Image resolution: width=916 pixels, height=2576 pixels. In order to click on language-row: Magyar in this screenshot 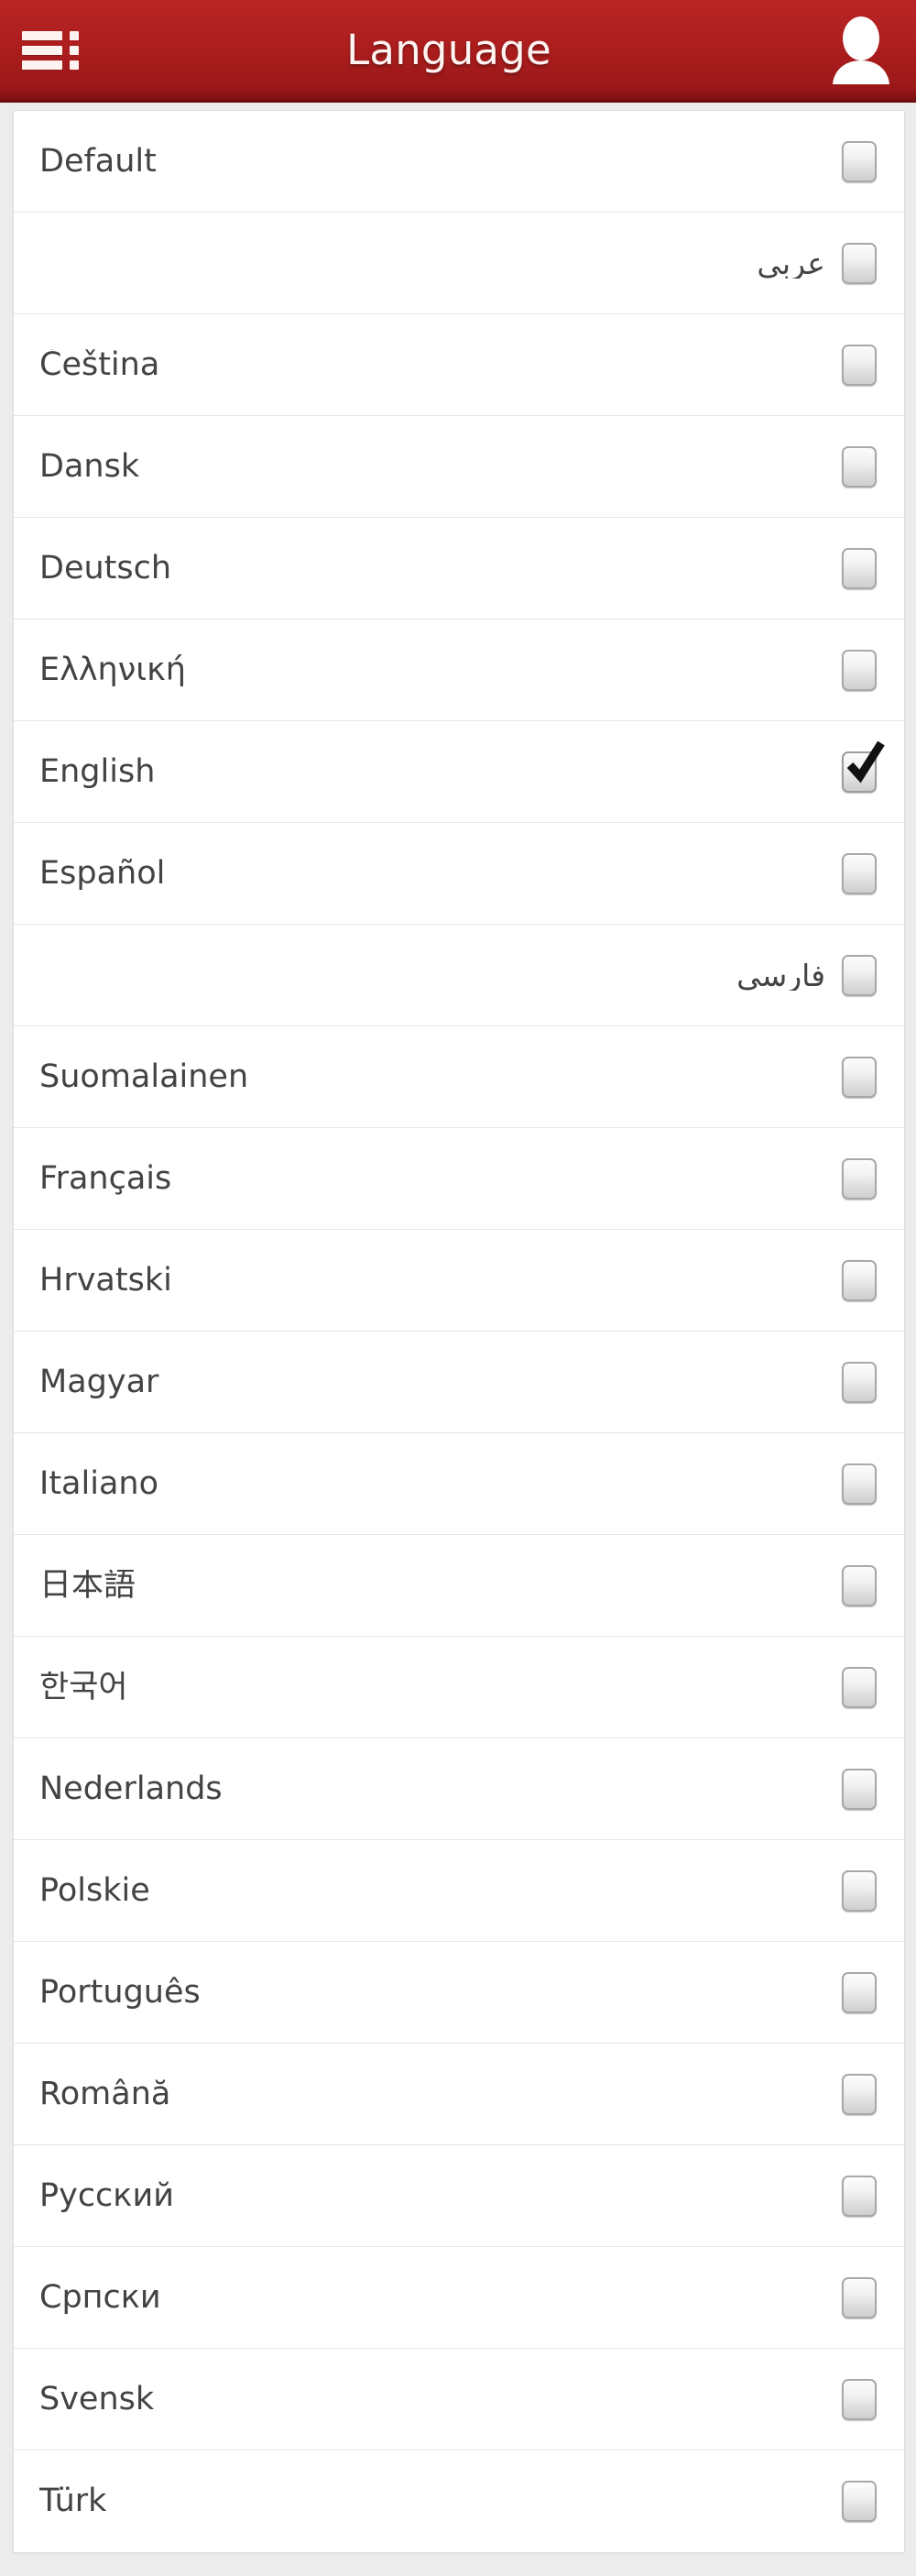, I will do `click(459, 1382)`.